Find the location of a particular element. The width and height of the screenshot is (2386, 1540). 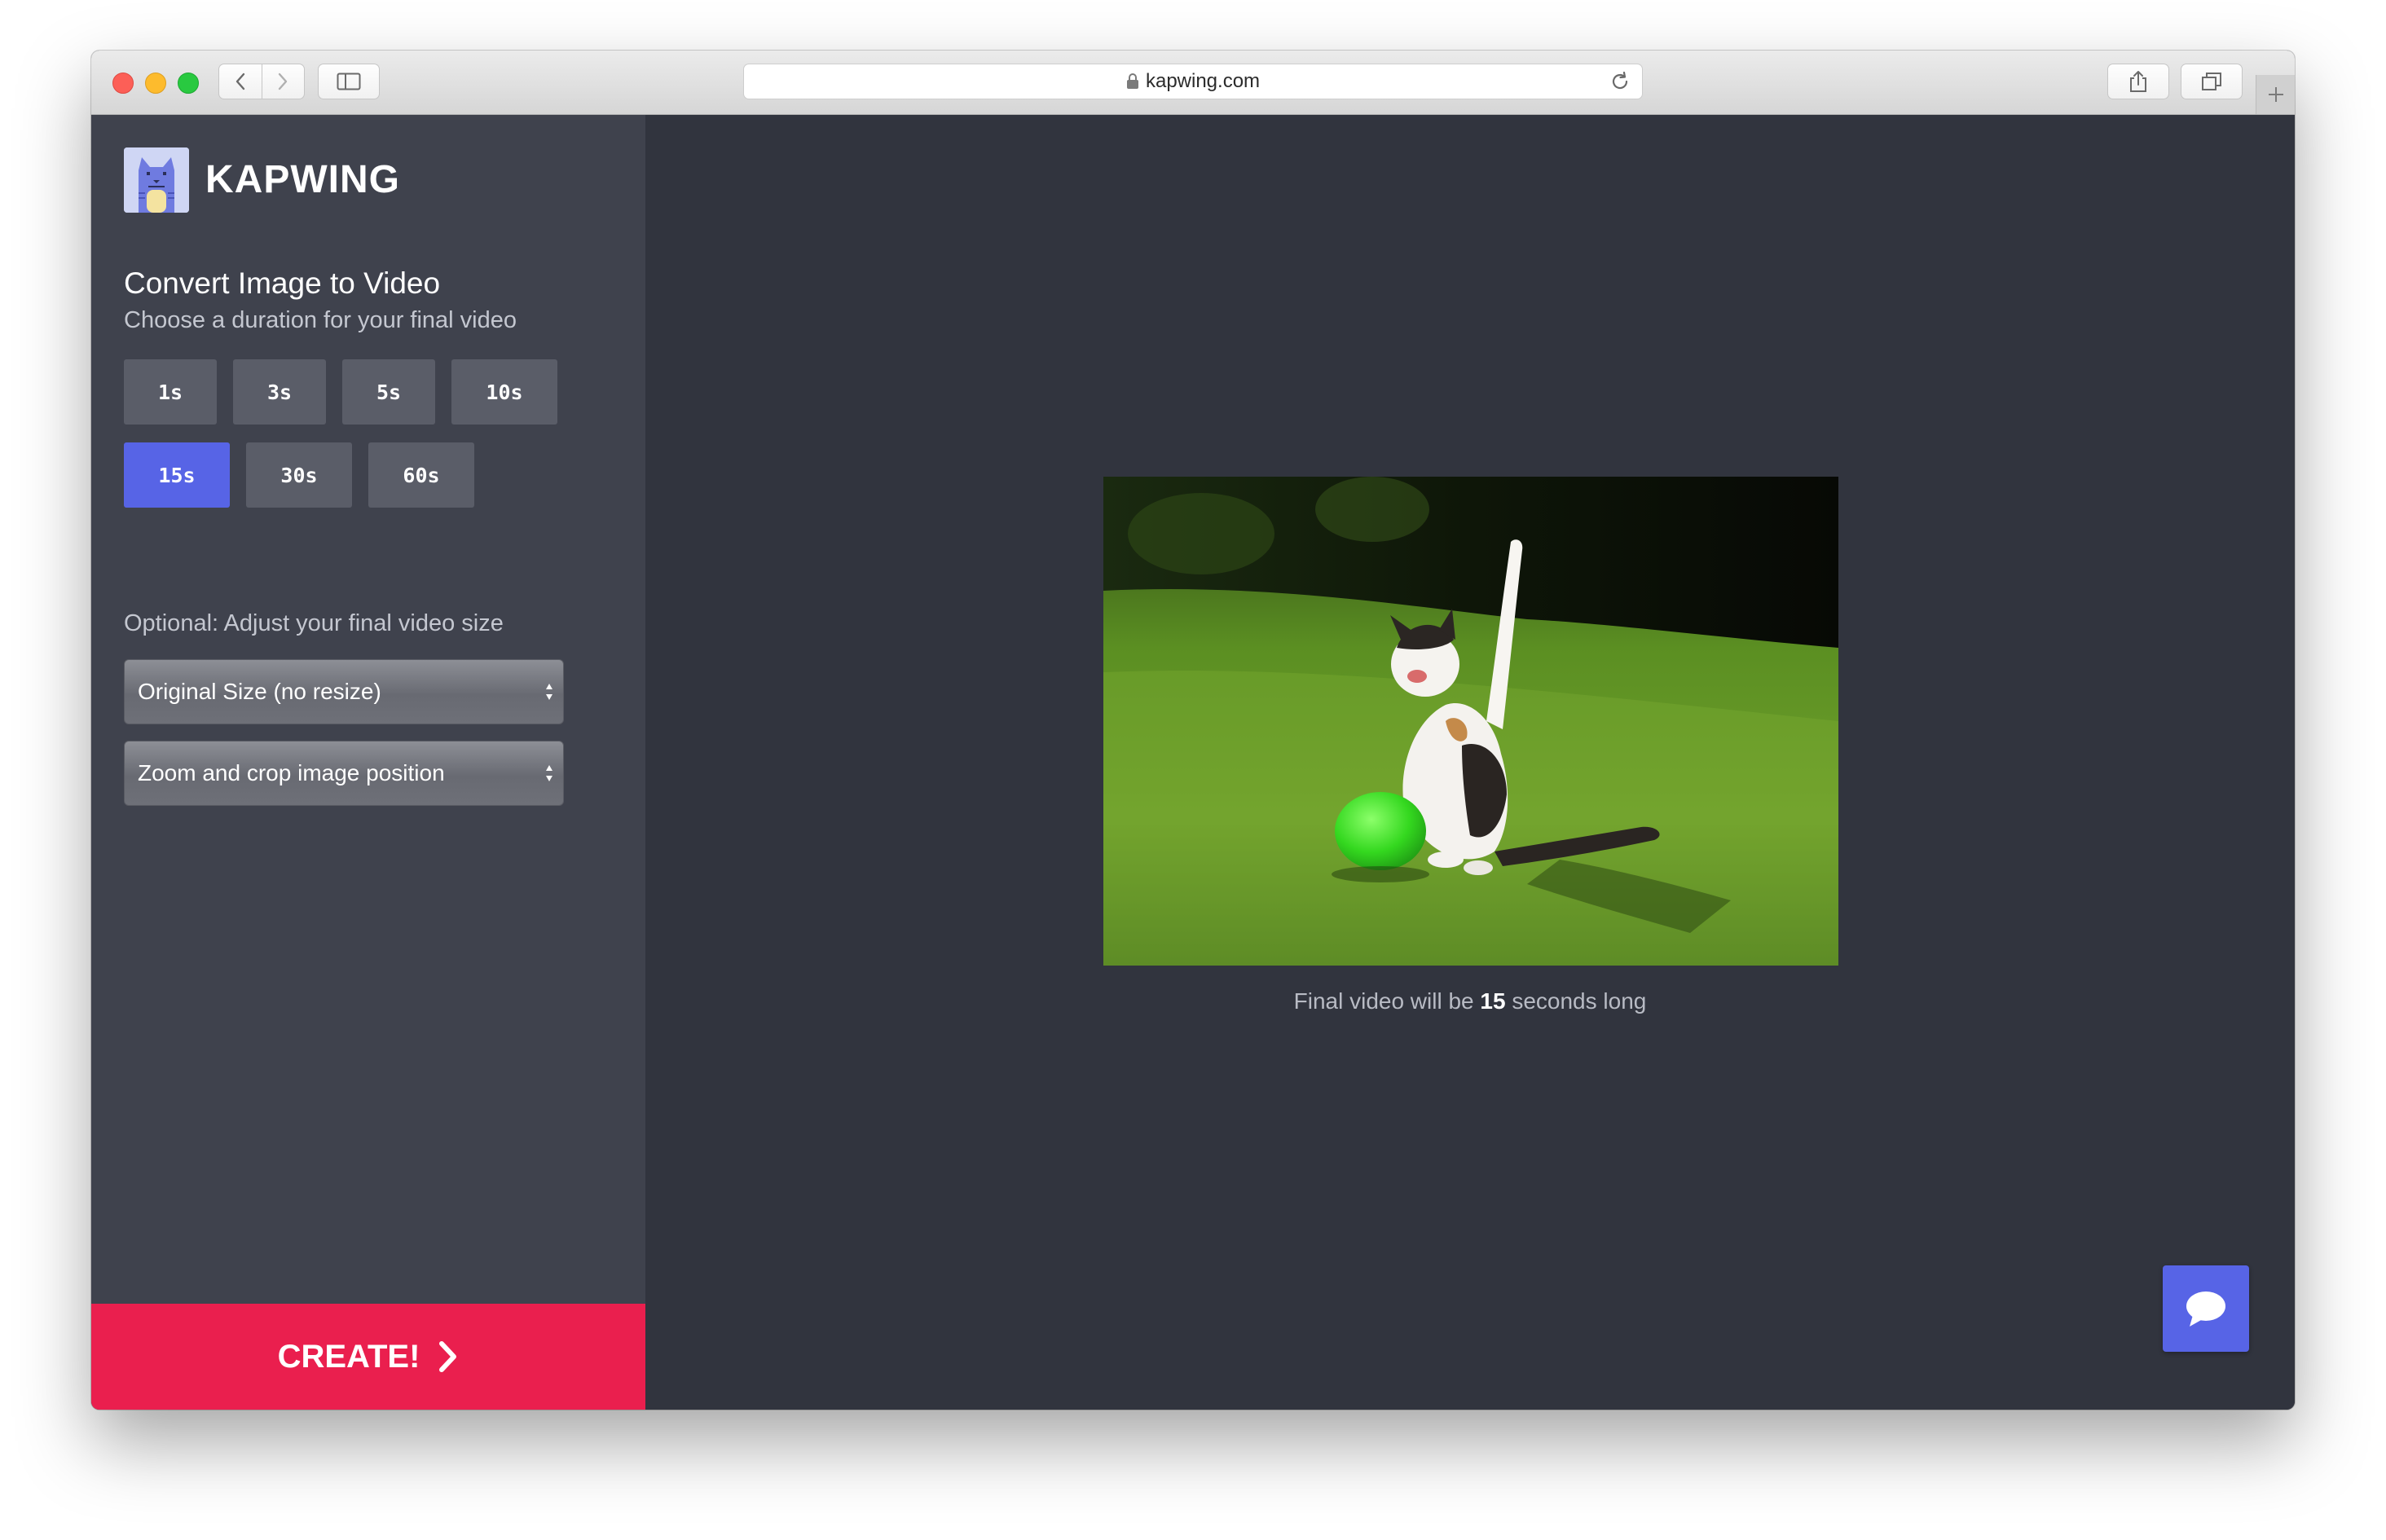

tabs-overview-icon is located at coordinates (2212, 81).